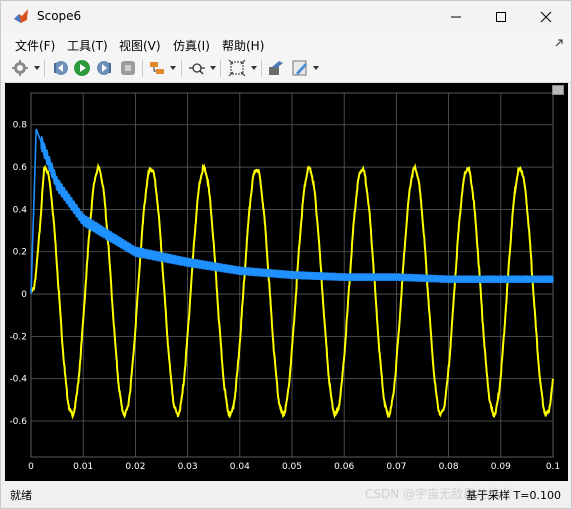 The height and width of the screenshot is (509, 572). Describe the element at coordinates (35, 45) in the screenshot. I see `menu-file: 文件(F)` at that location.